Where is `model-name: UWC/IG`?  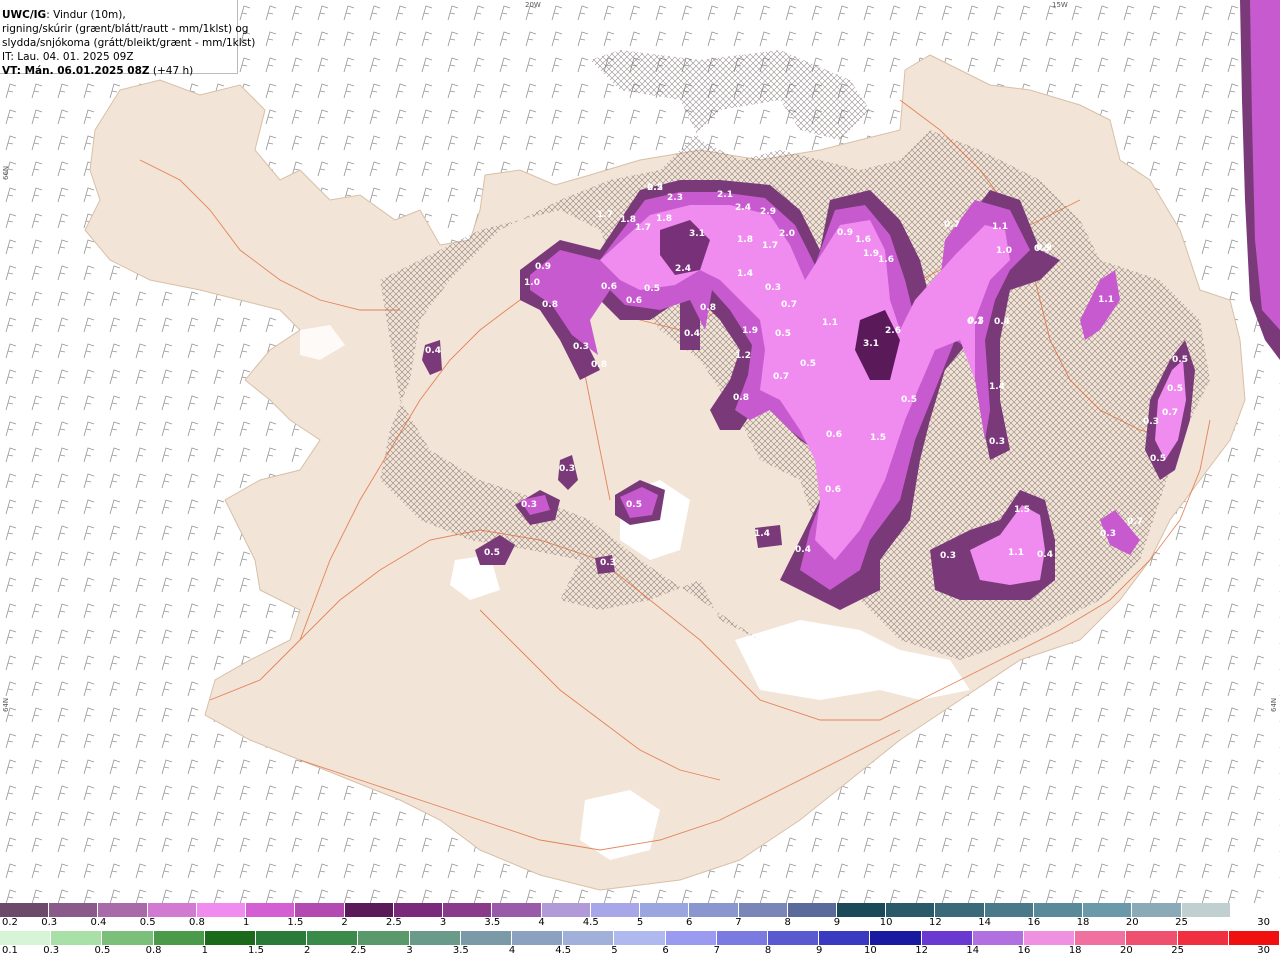 model-name: UWC/IG is located at coordinates (24, 15).